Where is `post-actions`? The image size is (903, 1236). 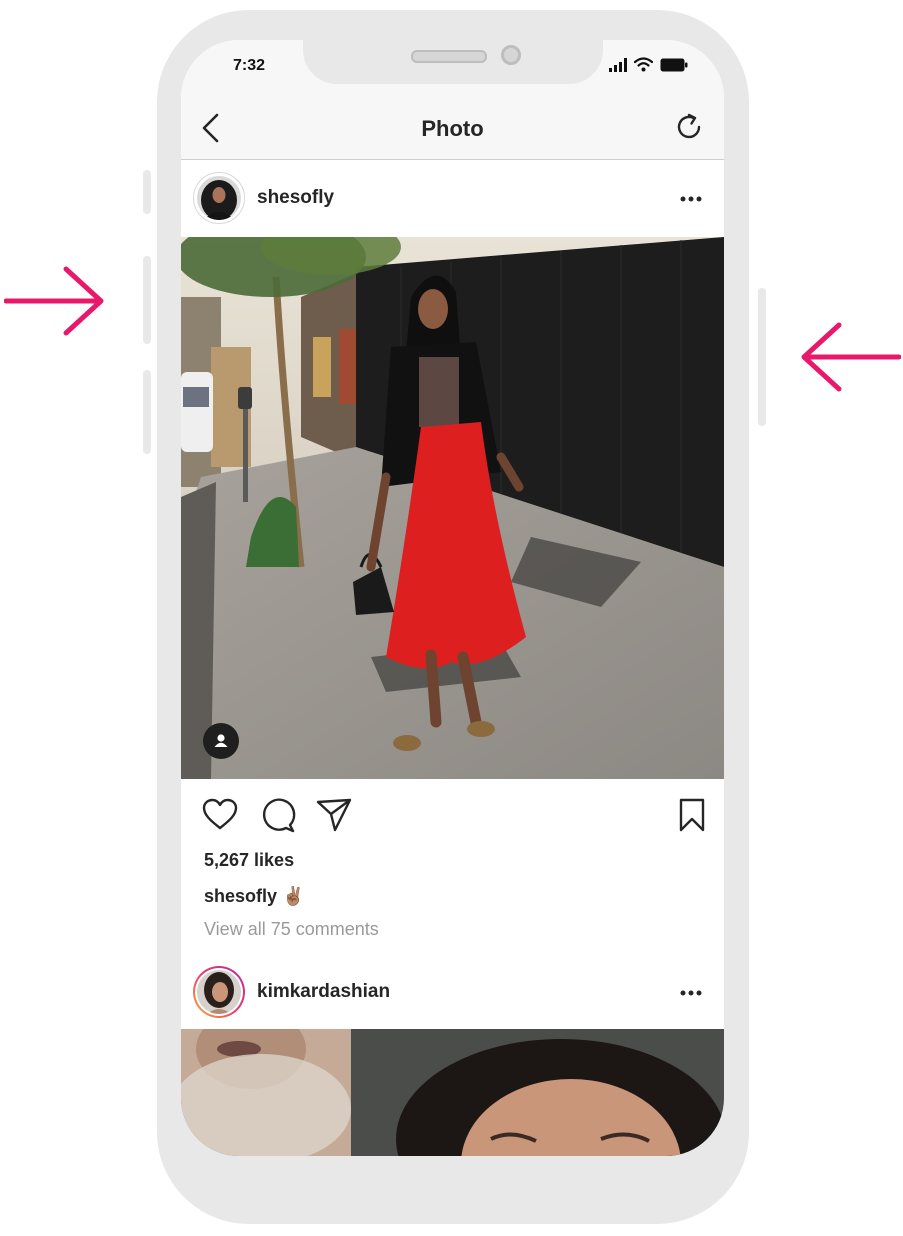 post-actions is located at coordinates (452, 815).